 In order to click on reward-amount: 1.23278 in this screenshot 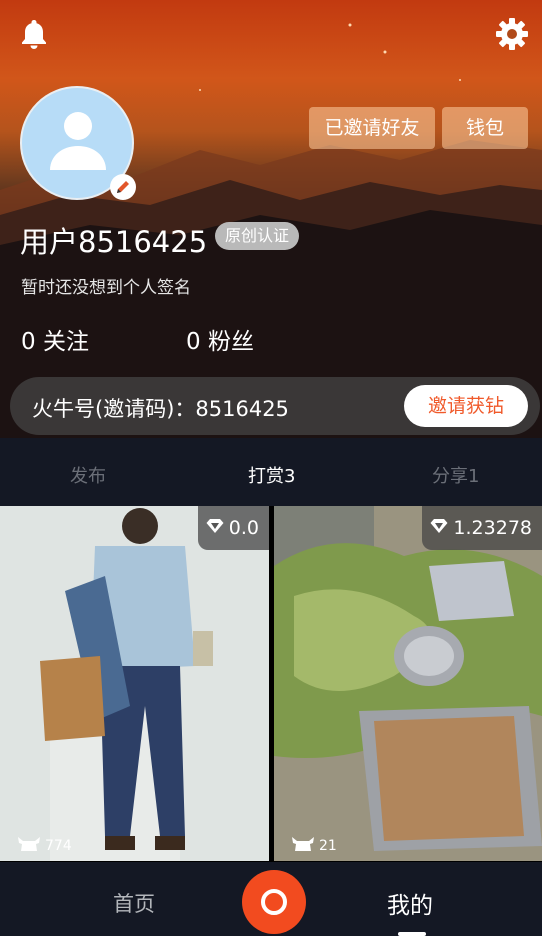, I will do `click(492, 528)`.